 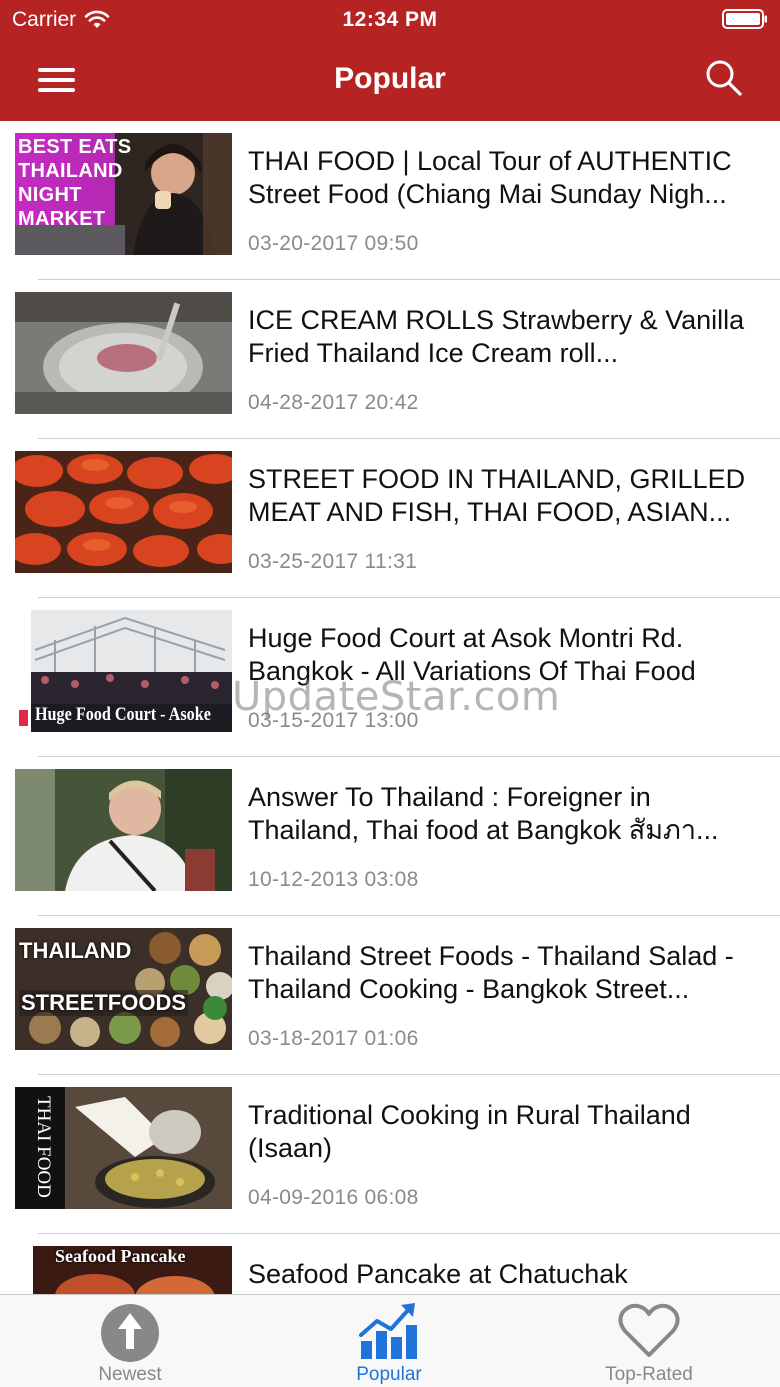 I want to click on tab-bar: Newest Popular Top-Rated, so click(x=390, y=1340).